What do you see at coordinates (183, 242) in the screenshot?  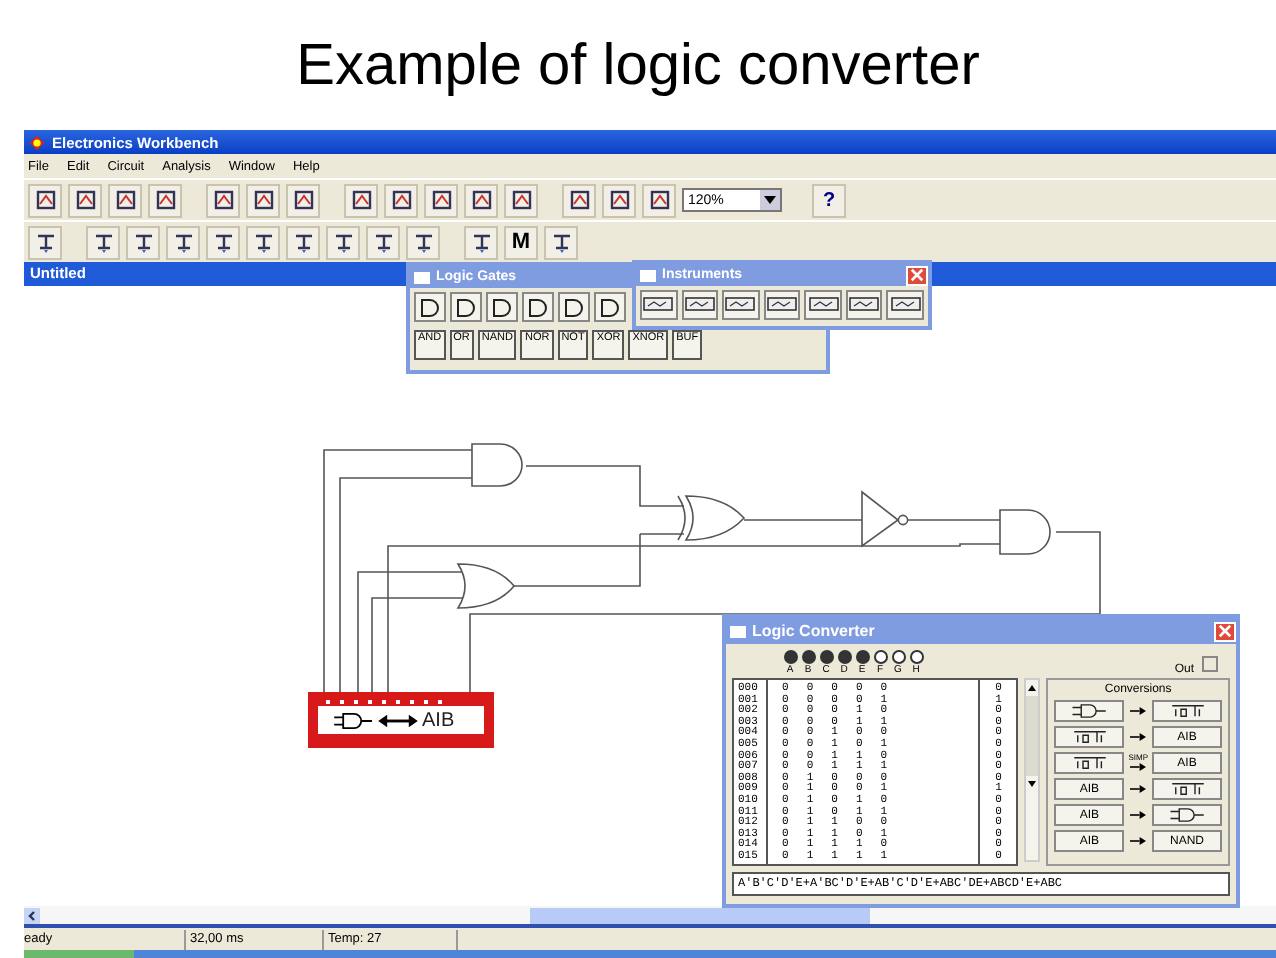 I see `diode-button` at bounding box center [183, 242].